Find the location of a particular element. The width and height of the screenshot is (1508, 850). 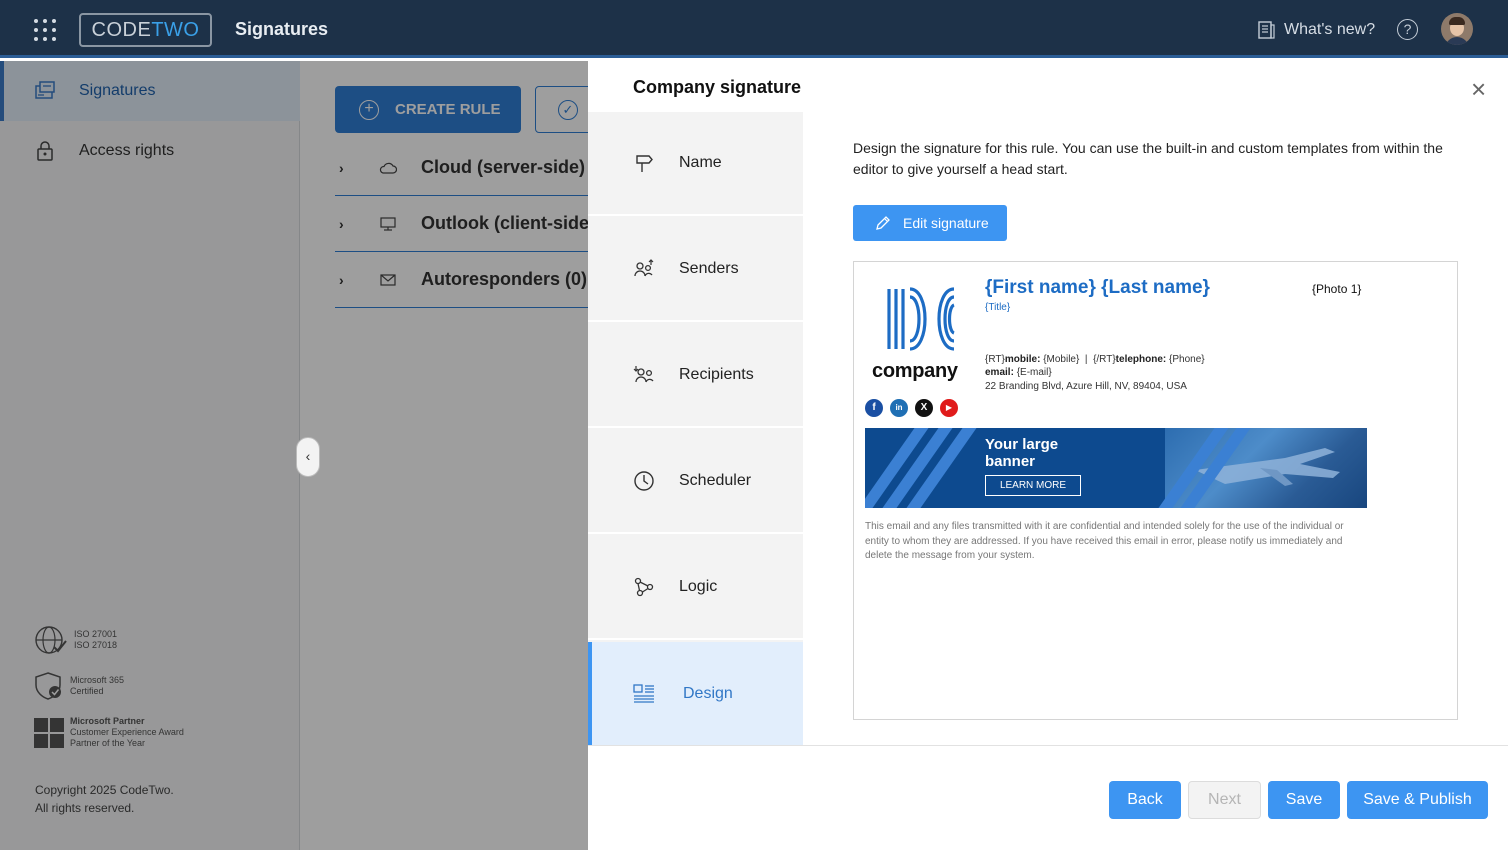

design-icon is located at coordinates (643, 693).